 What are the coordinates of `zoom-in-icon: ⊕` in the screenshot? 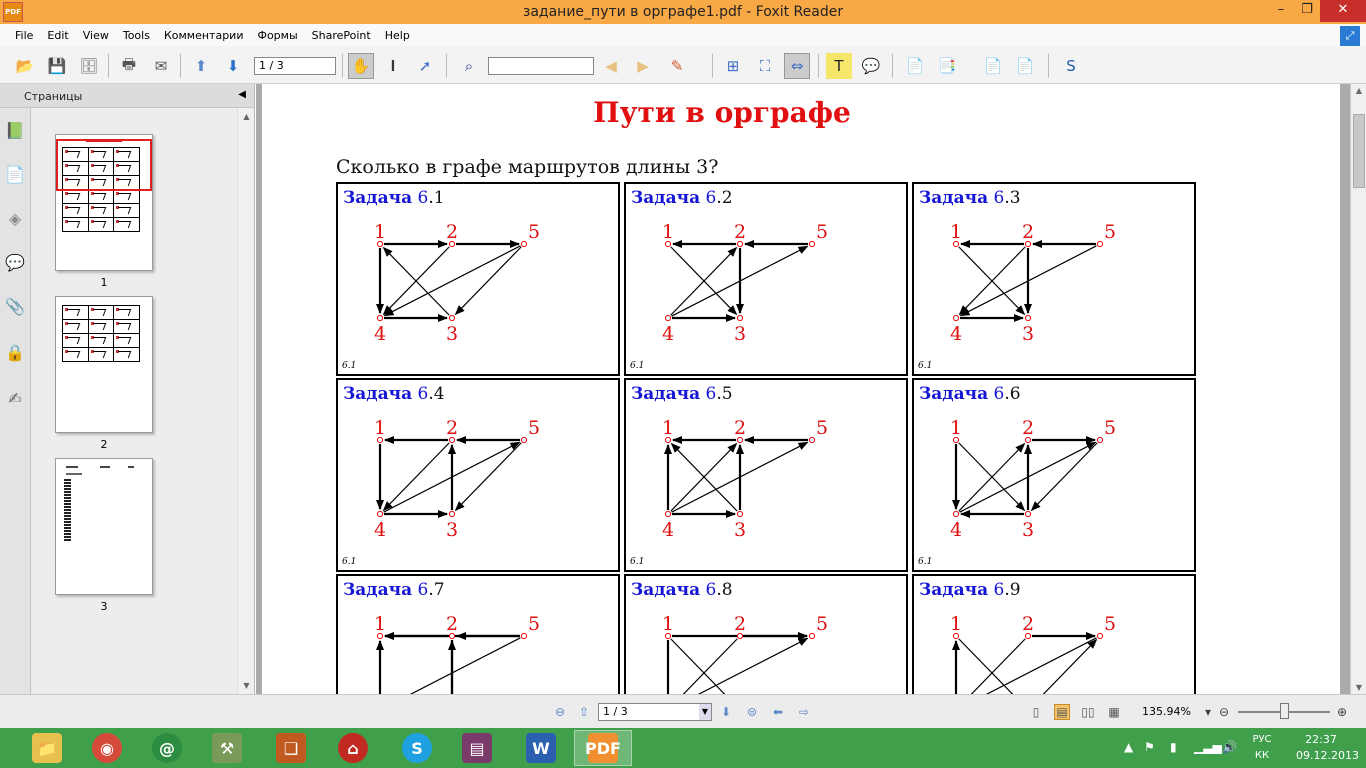 It's located at (1342, 712).